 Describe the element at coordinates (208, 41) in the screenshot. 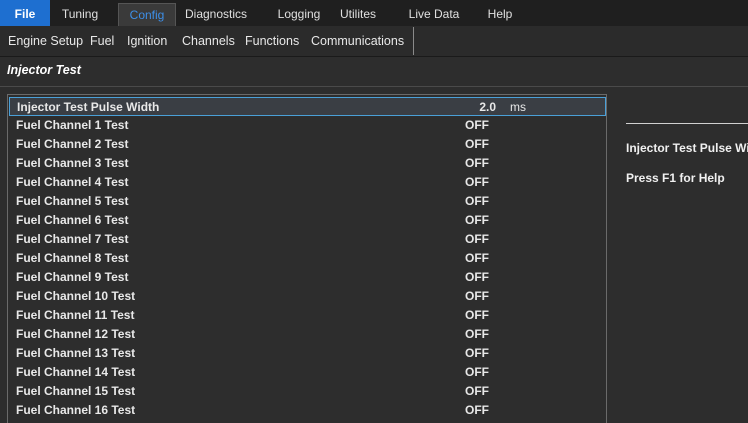

I see `submenu-channels: Channels` at that location.